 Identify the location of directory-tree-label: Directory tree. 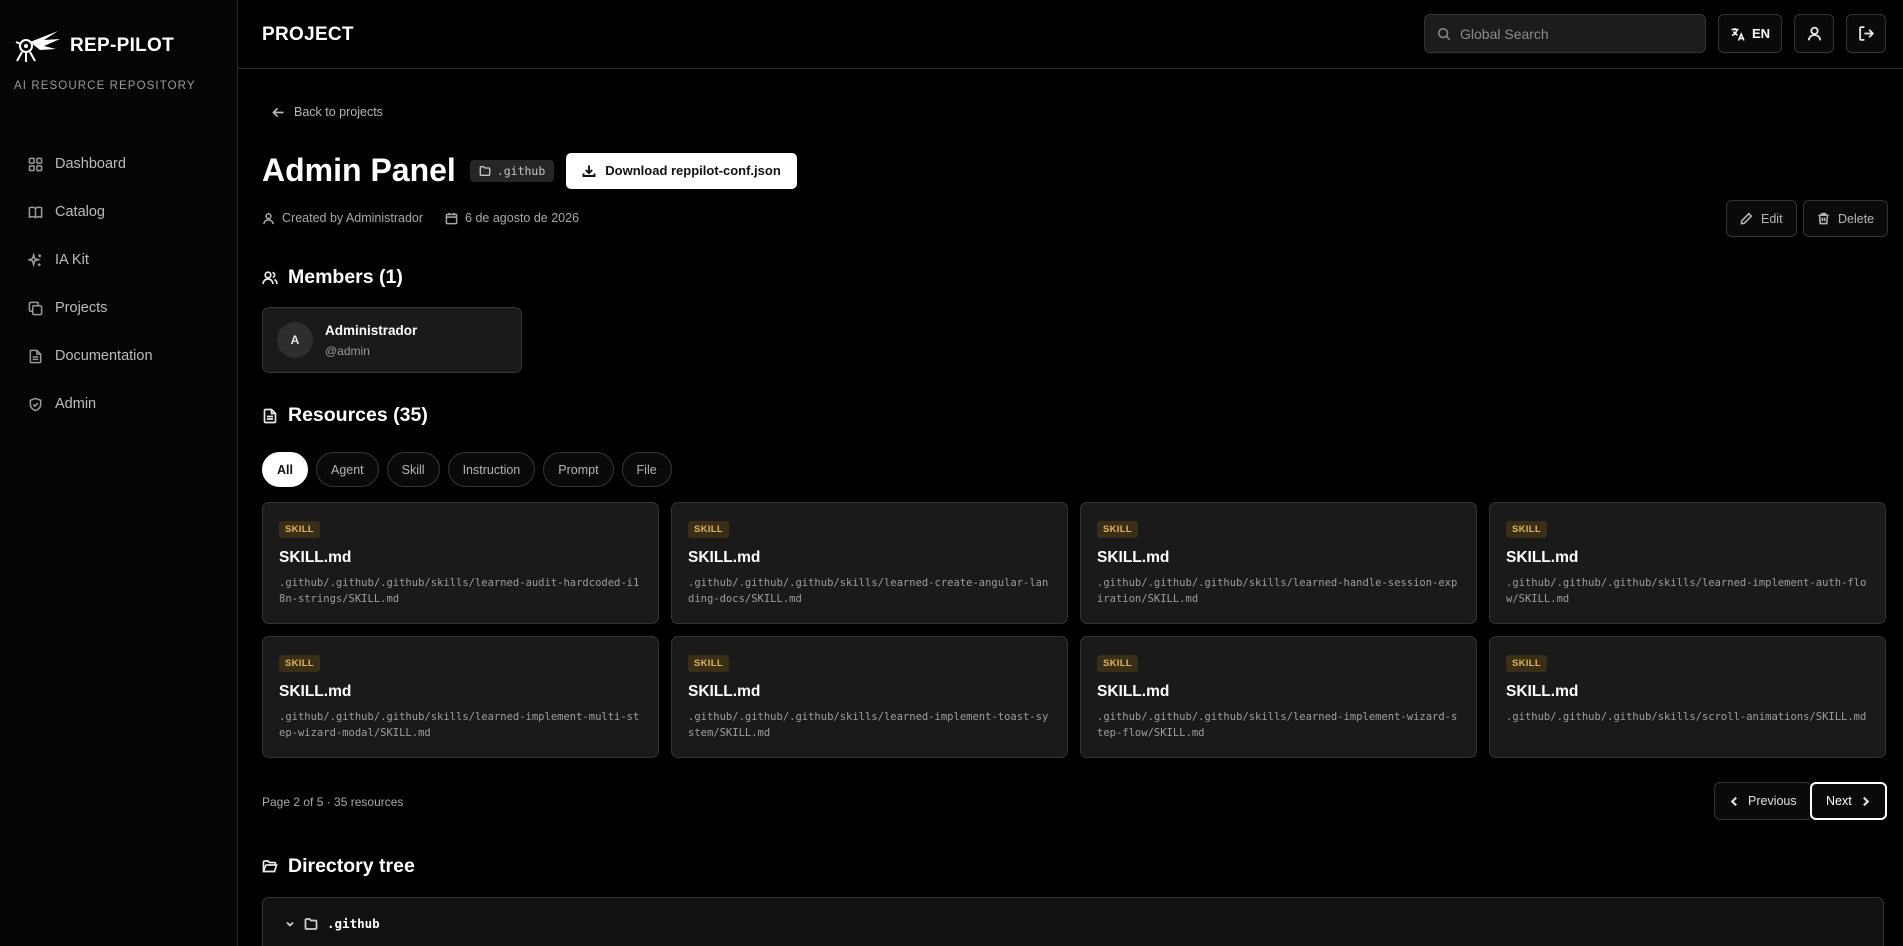
(351, 866).